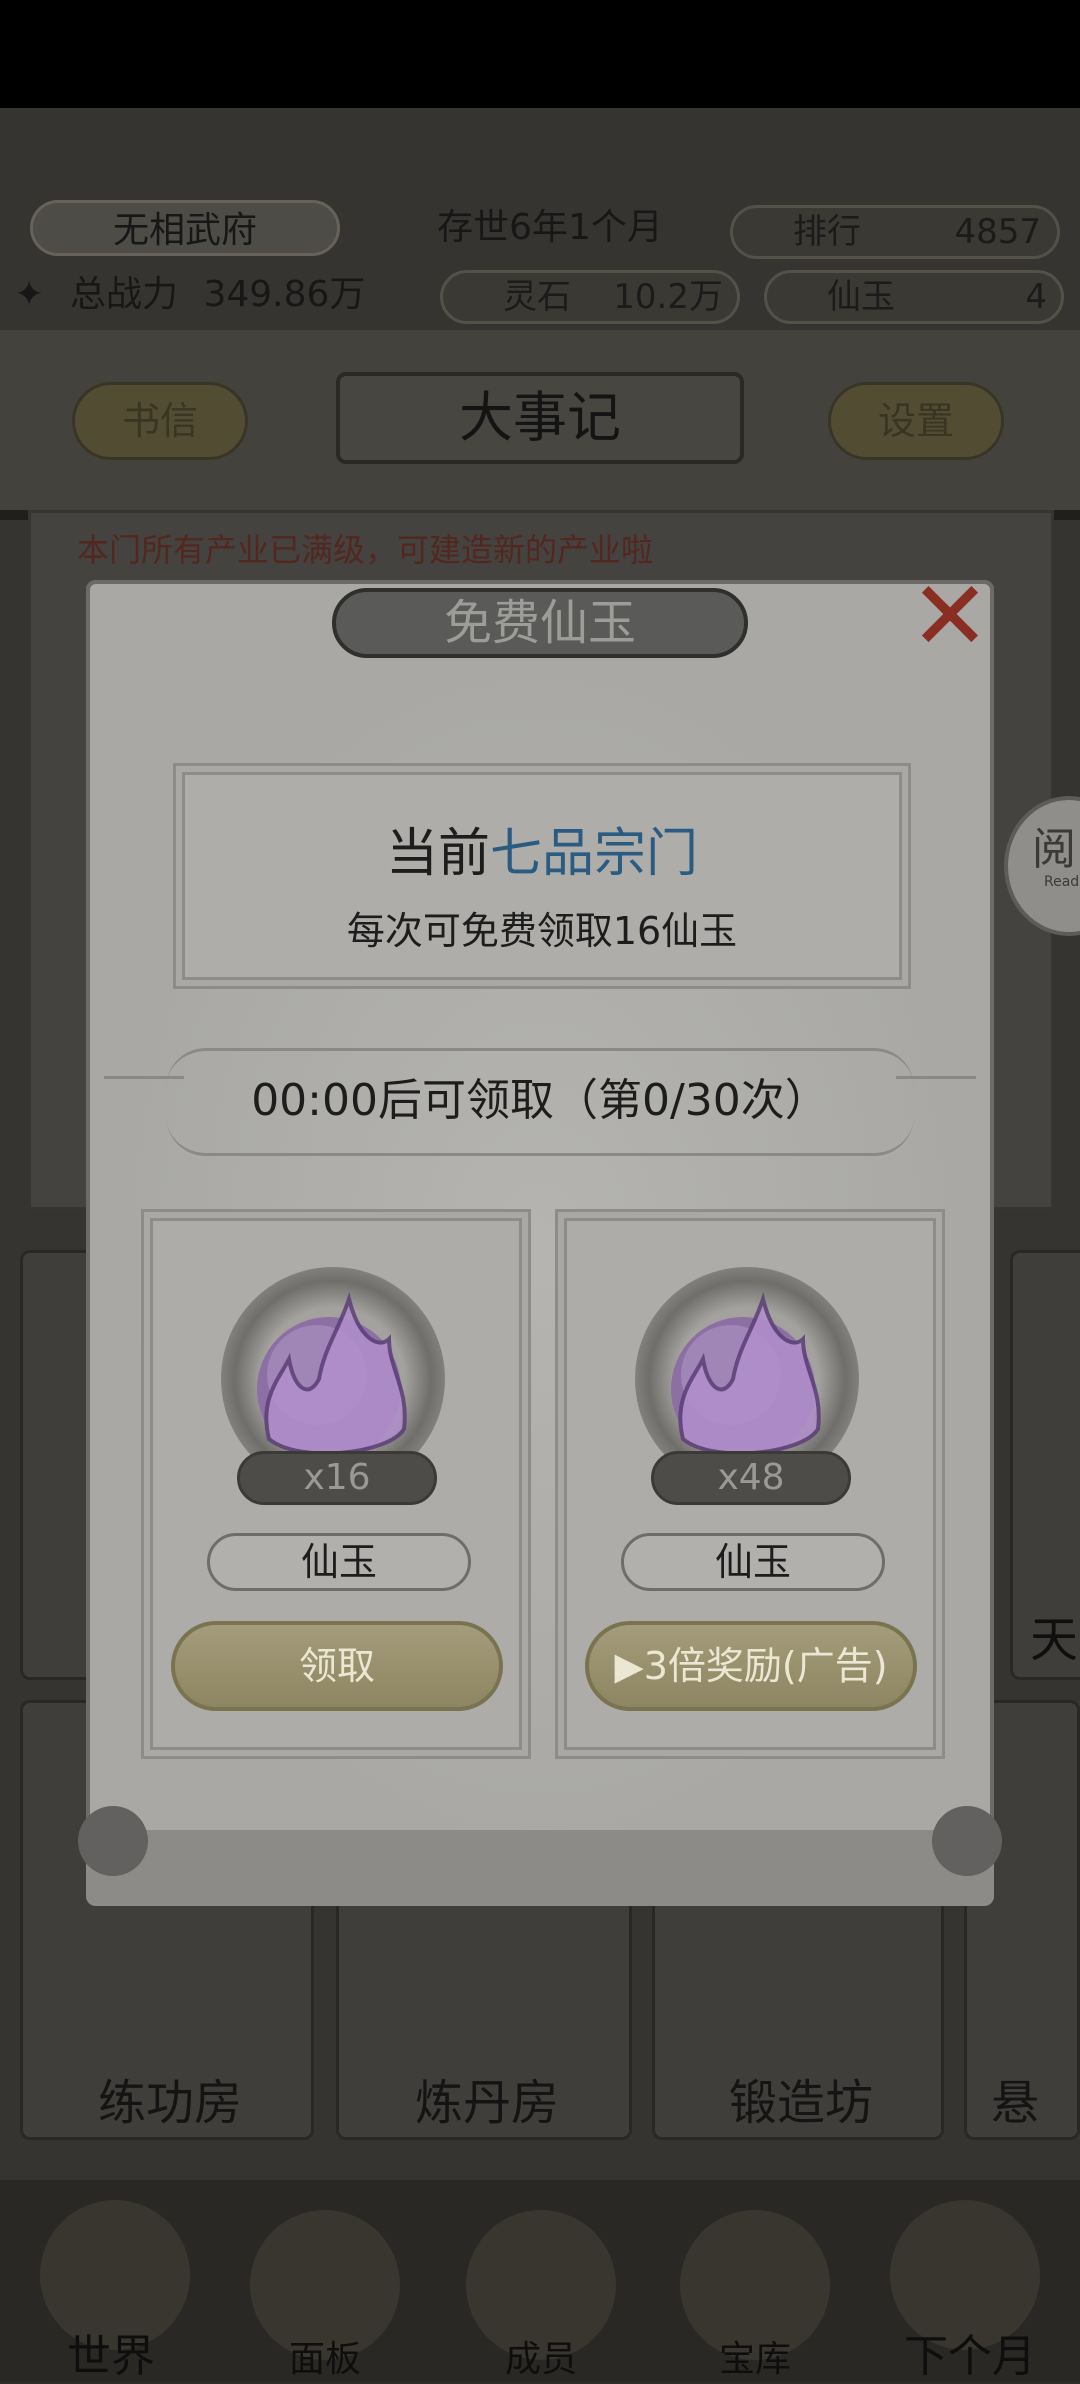 This screenshot has width=1080, height=2384. What do you see at coordinates (540, 623) in the screenshot?
I see `dialog-title: 免费仙玉` at bounding box center [540, 623].